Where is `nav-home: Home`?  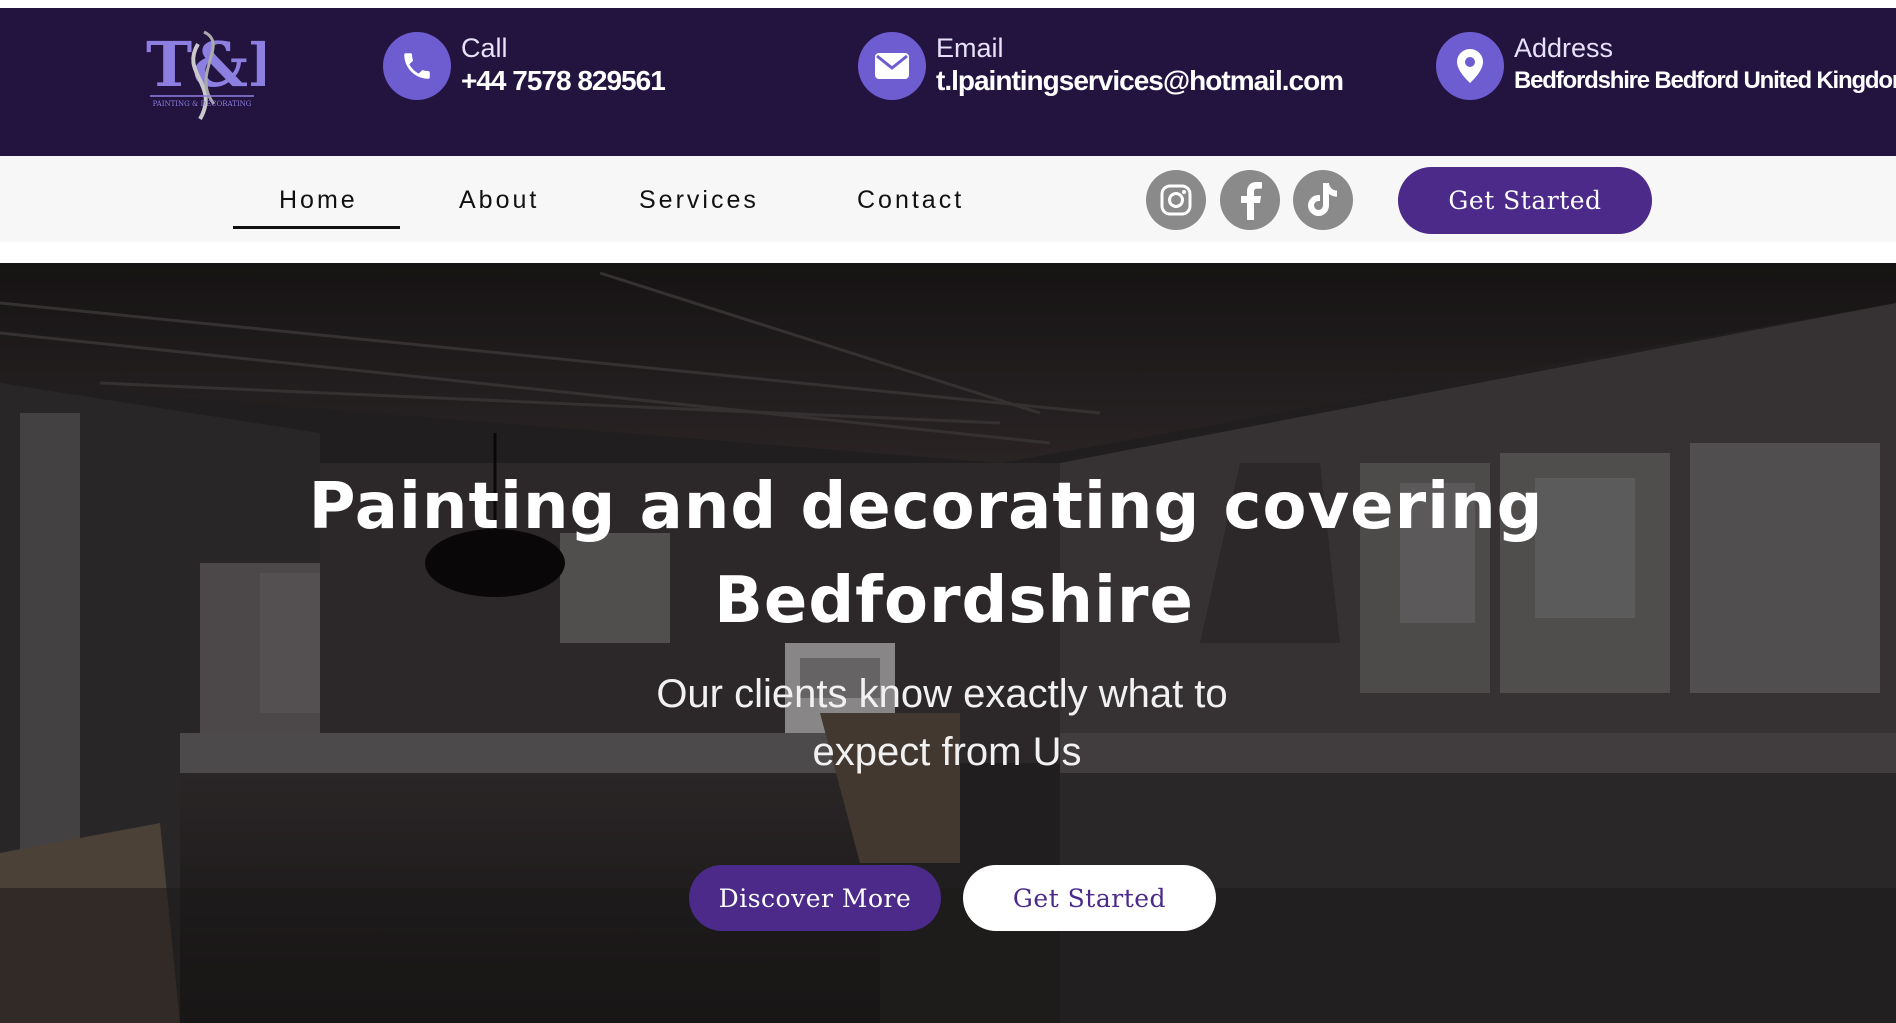 nav-home: Home is located at coordinates (318, 200).